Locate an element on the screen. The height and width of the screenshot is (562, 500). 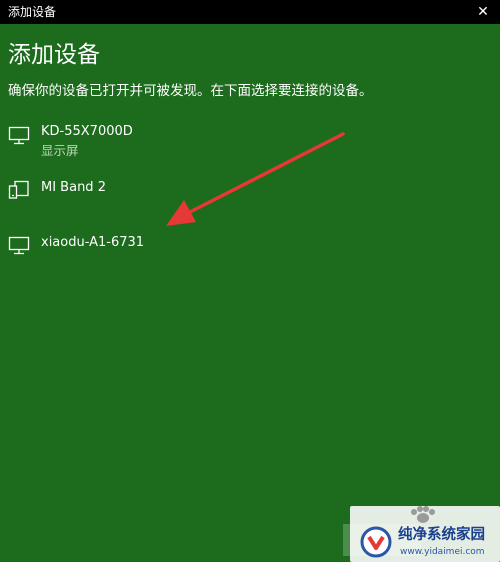
page-title: 添加设备 is located at coordinates (54, 55).